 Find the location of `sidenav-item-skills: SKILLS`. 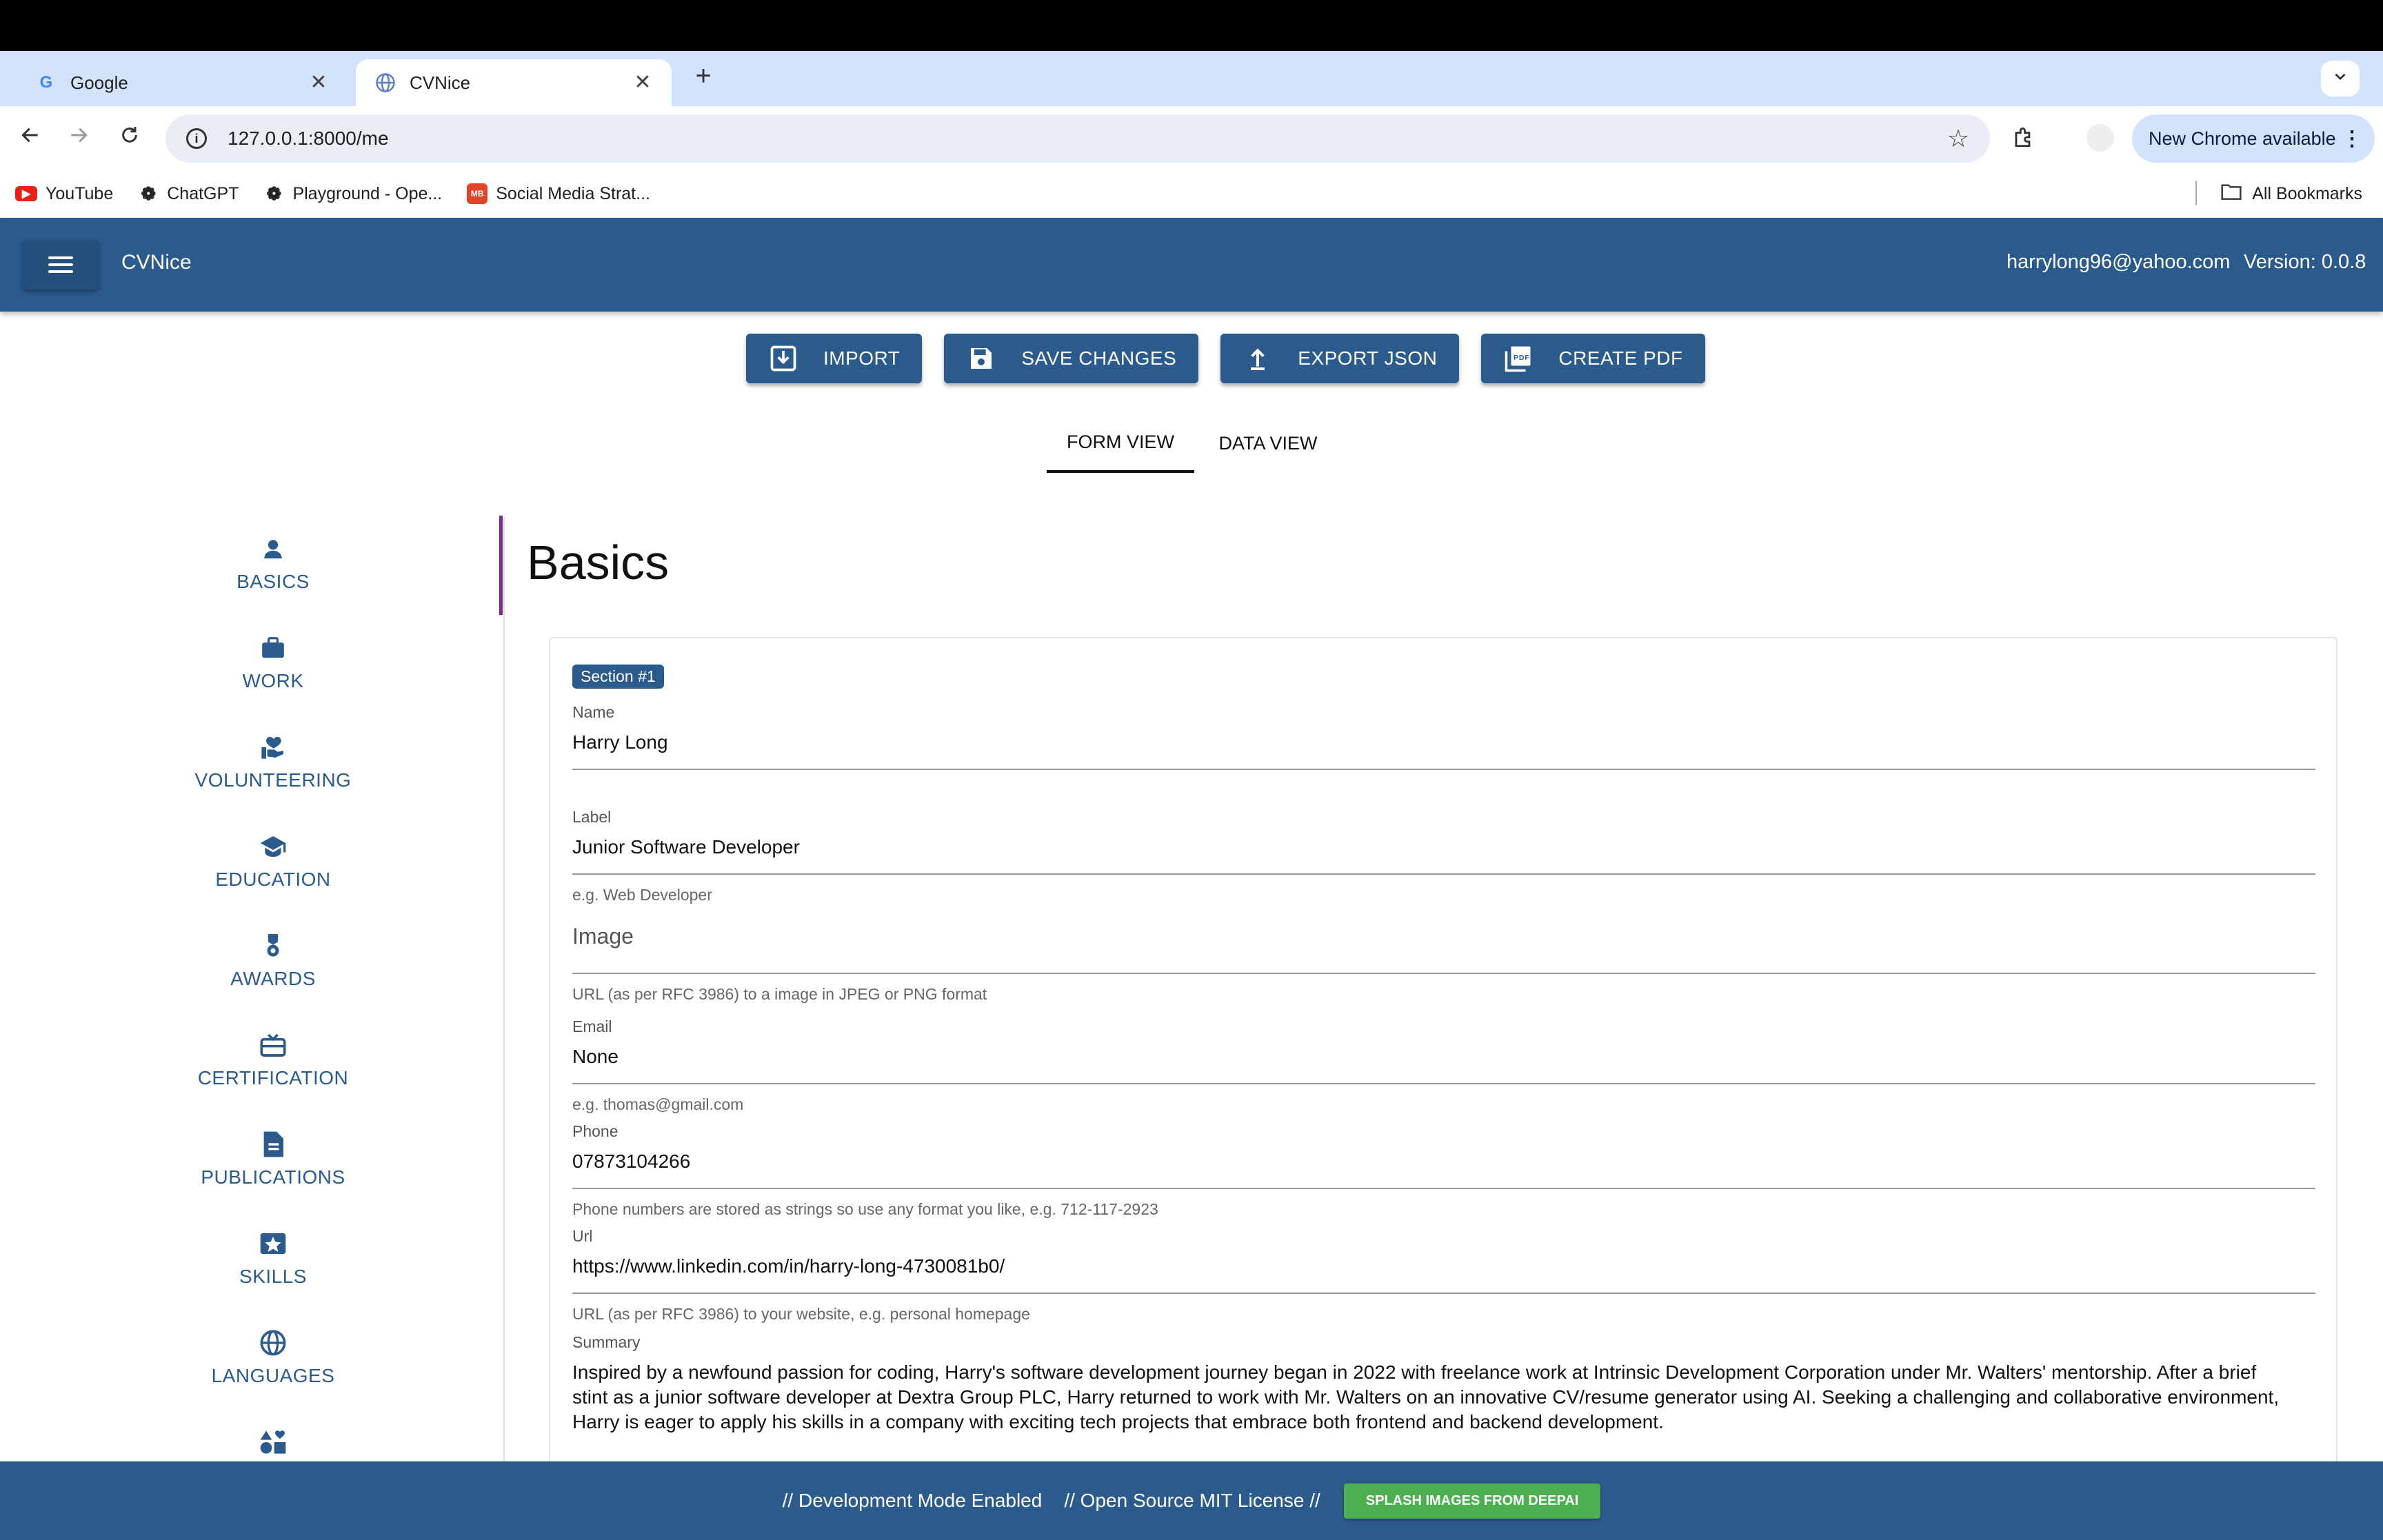

sidenav-item-skills: SKILLS is located at coordinates (273, 1255).